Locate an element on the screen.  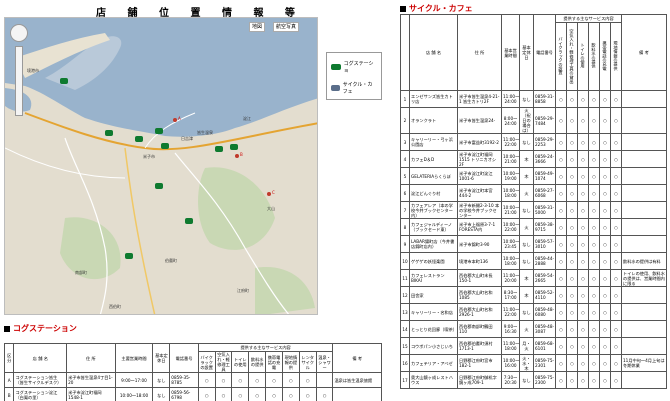
table-cell-hours: 10:00〜18:00 is located at coordinates (510, 261).